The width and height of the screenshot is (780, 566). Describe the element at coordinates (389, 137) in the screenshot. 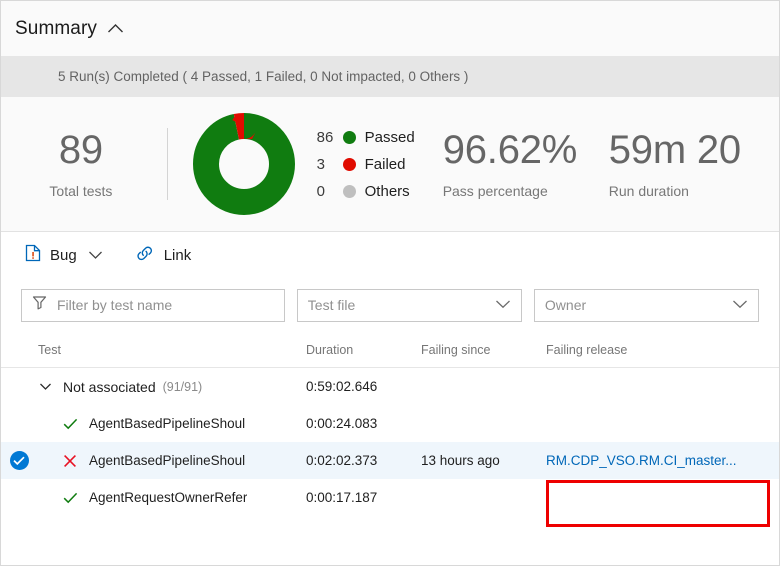

I see `legend-label: Passed` at that location.